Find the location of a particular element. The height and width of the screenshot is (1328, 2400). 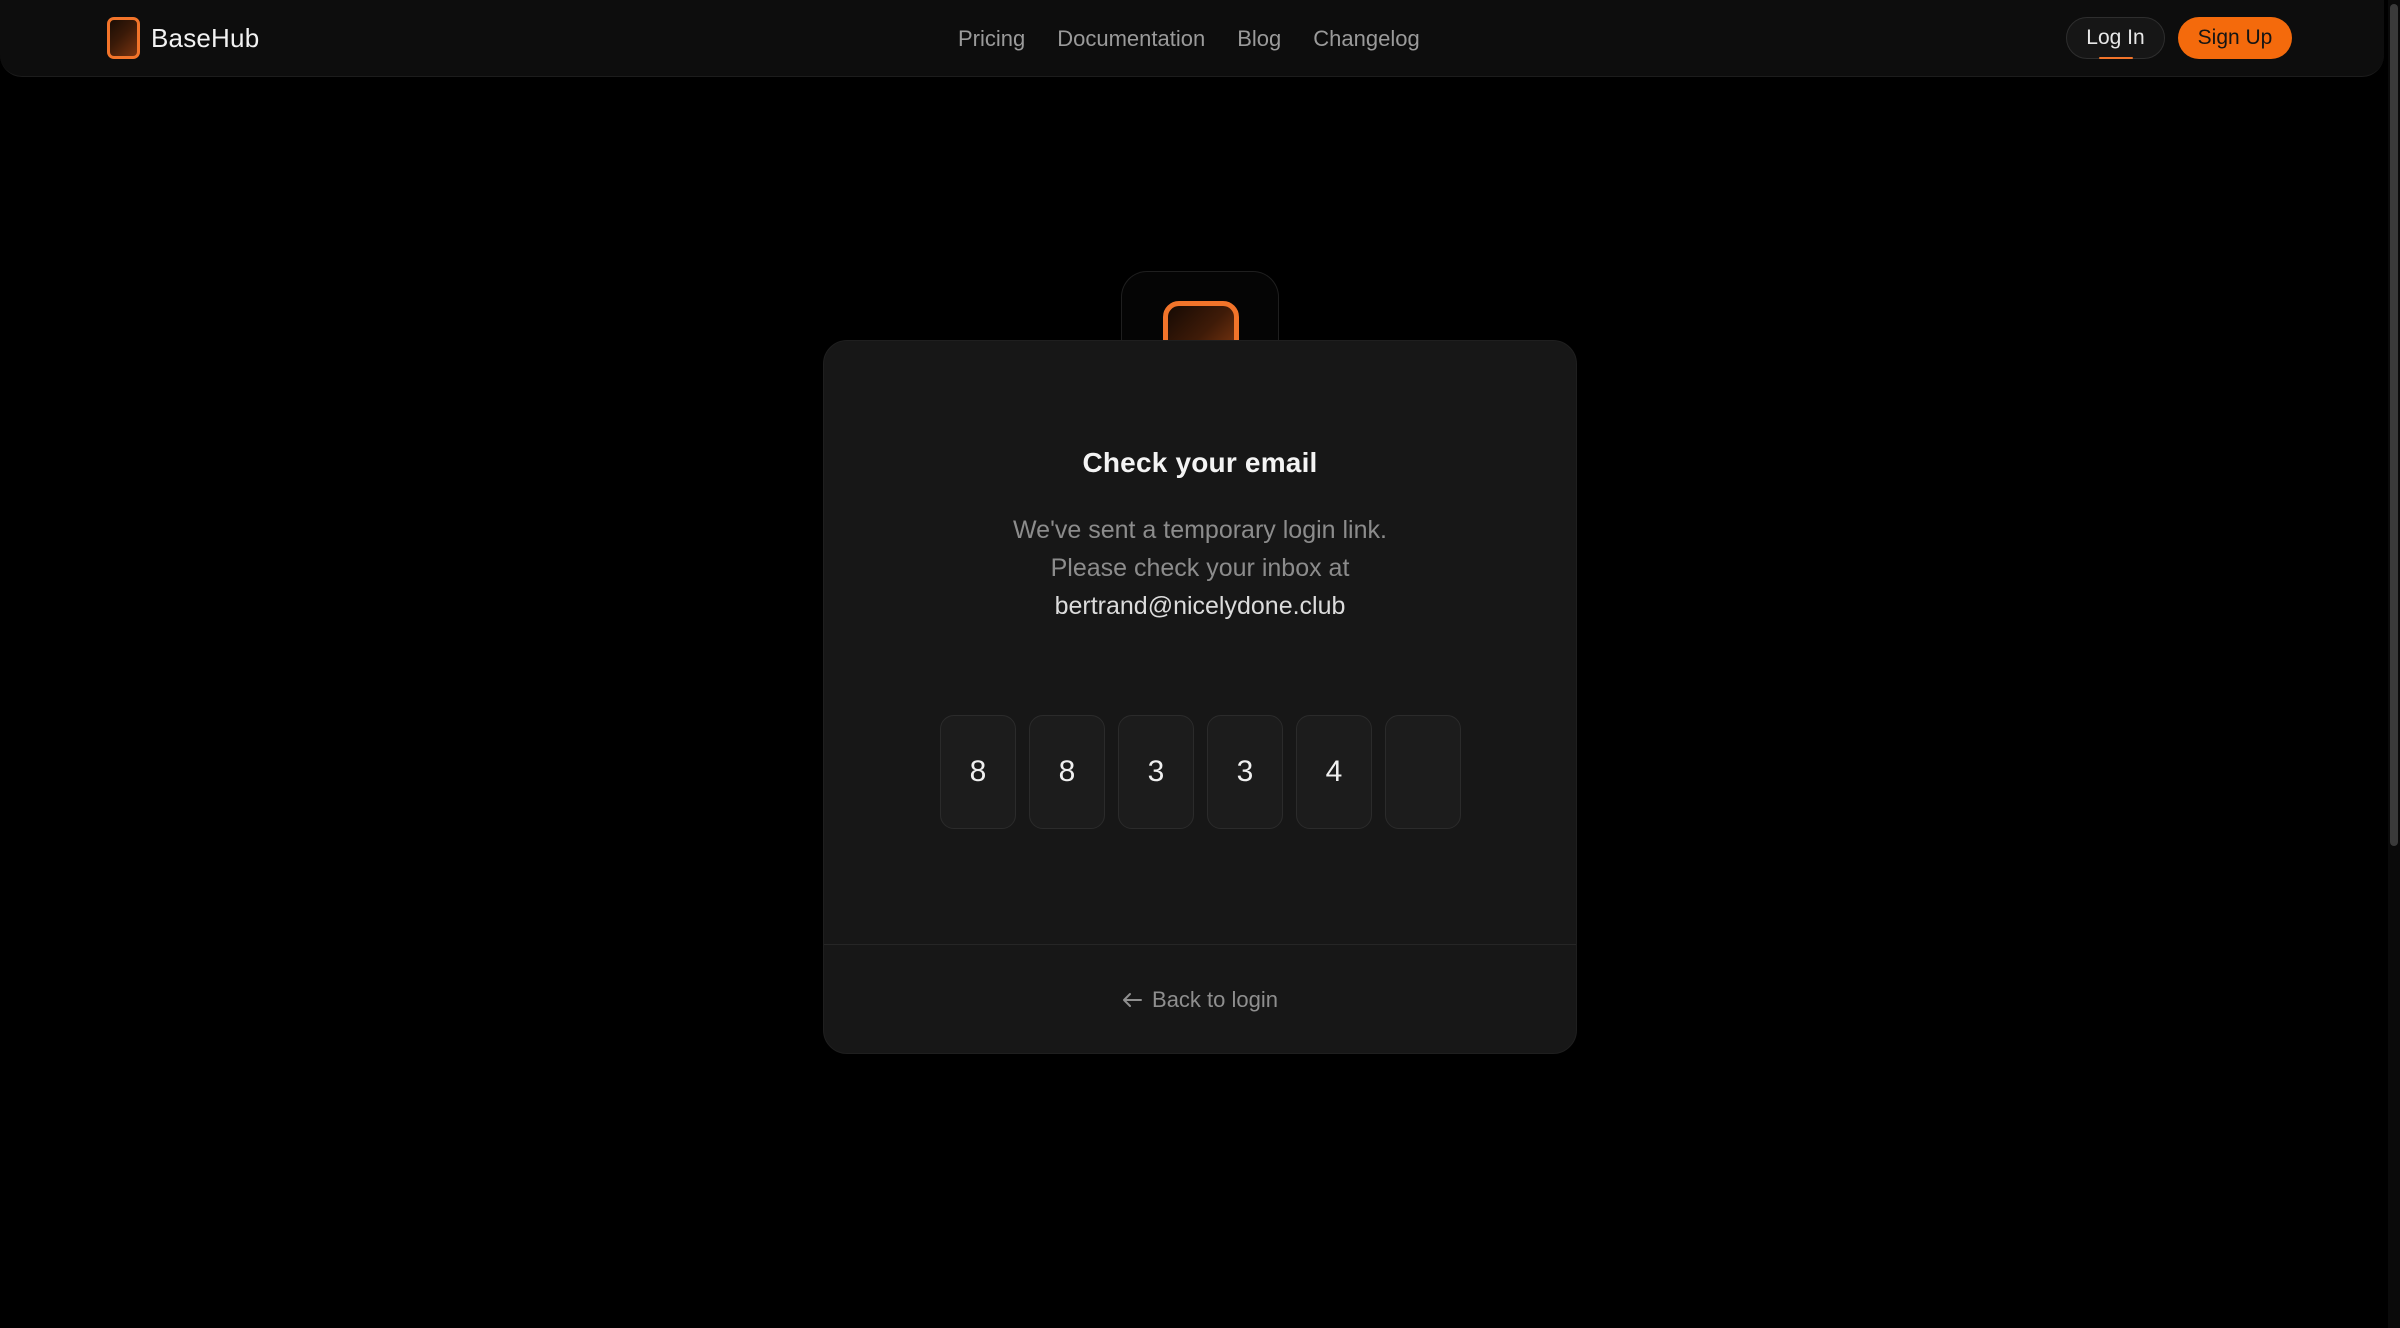

recipient-email: bertrand@nicelydone.club is located at coordinates (1200, 606).